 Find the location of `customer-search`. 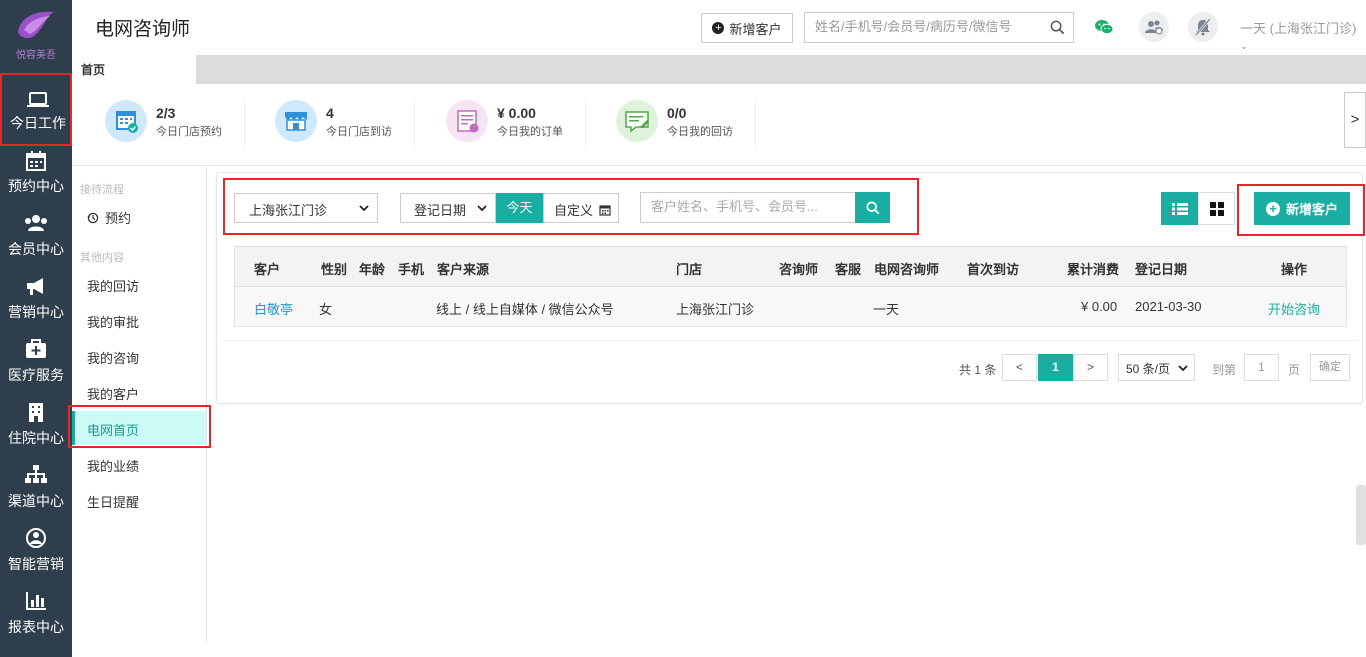

customer-search is located at coordinates (748, 207).